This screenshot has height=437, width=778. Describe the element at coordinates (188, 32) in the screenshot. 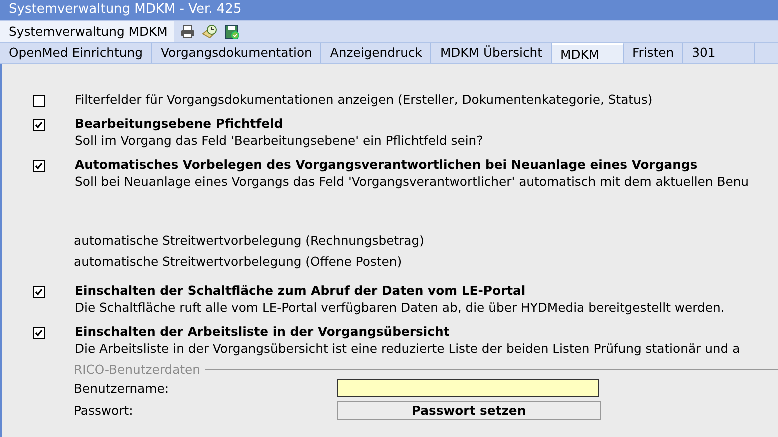

I see `printer-icon` at that location.